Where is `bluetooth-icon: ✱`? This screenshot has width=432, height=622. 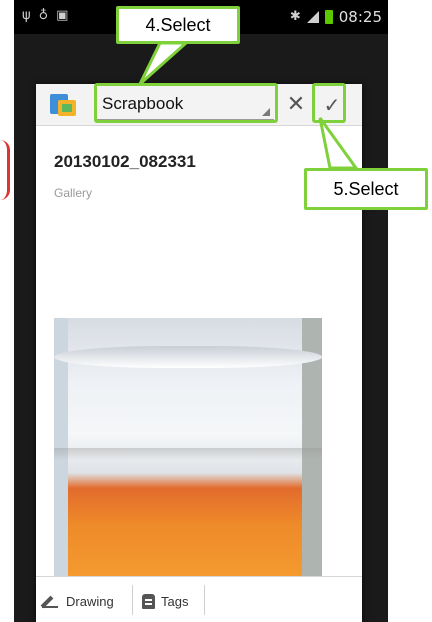 bluetooth-icon: ✱ is located at coordinates (295, 16).